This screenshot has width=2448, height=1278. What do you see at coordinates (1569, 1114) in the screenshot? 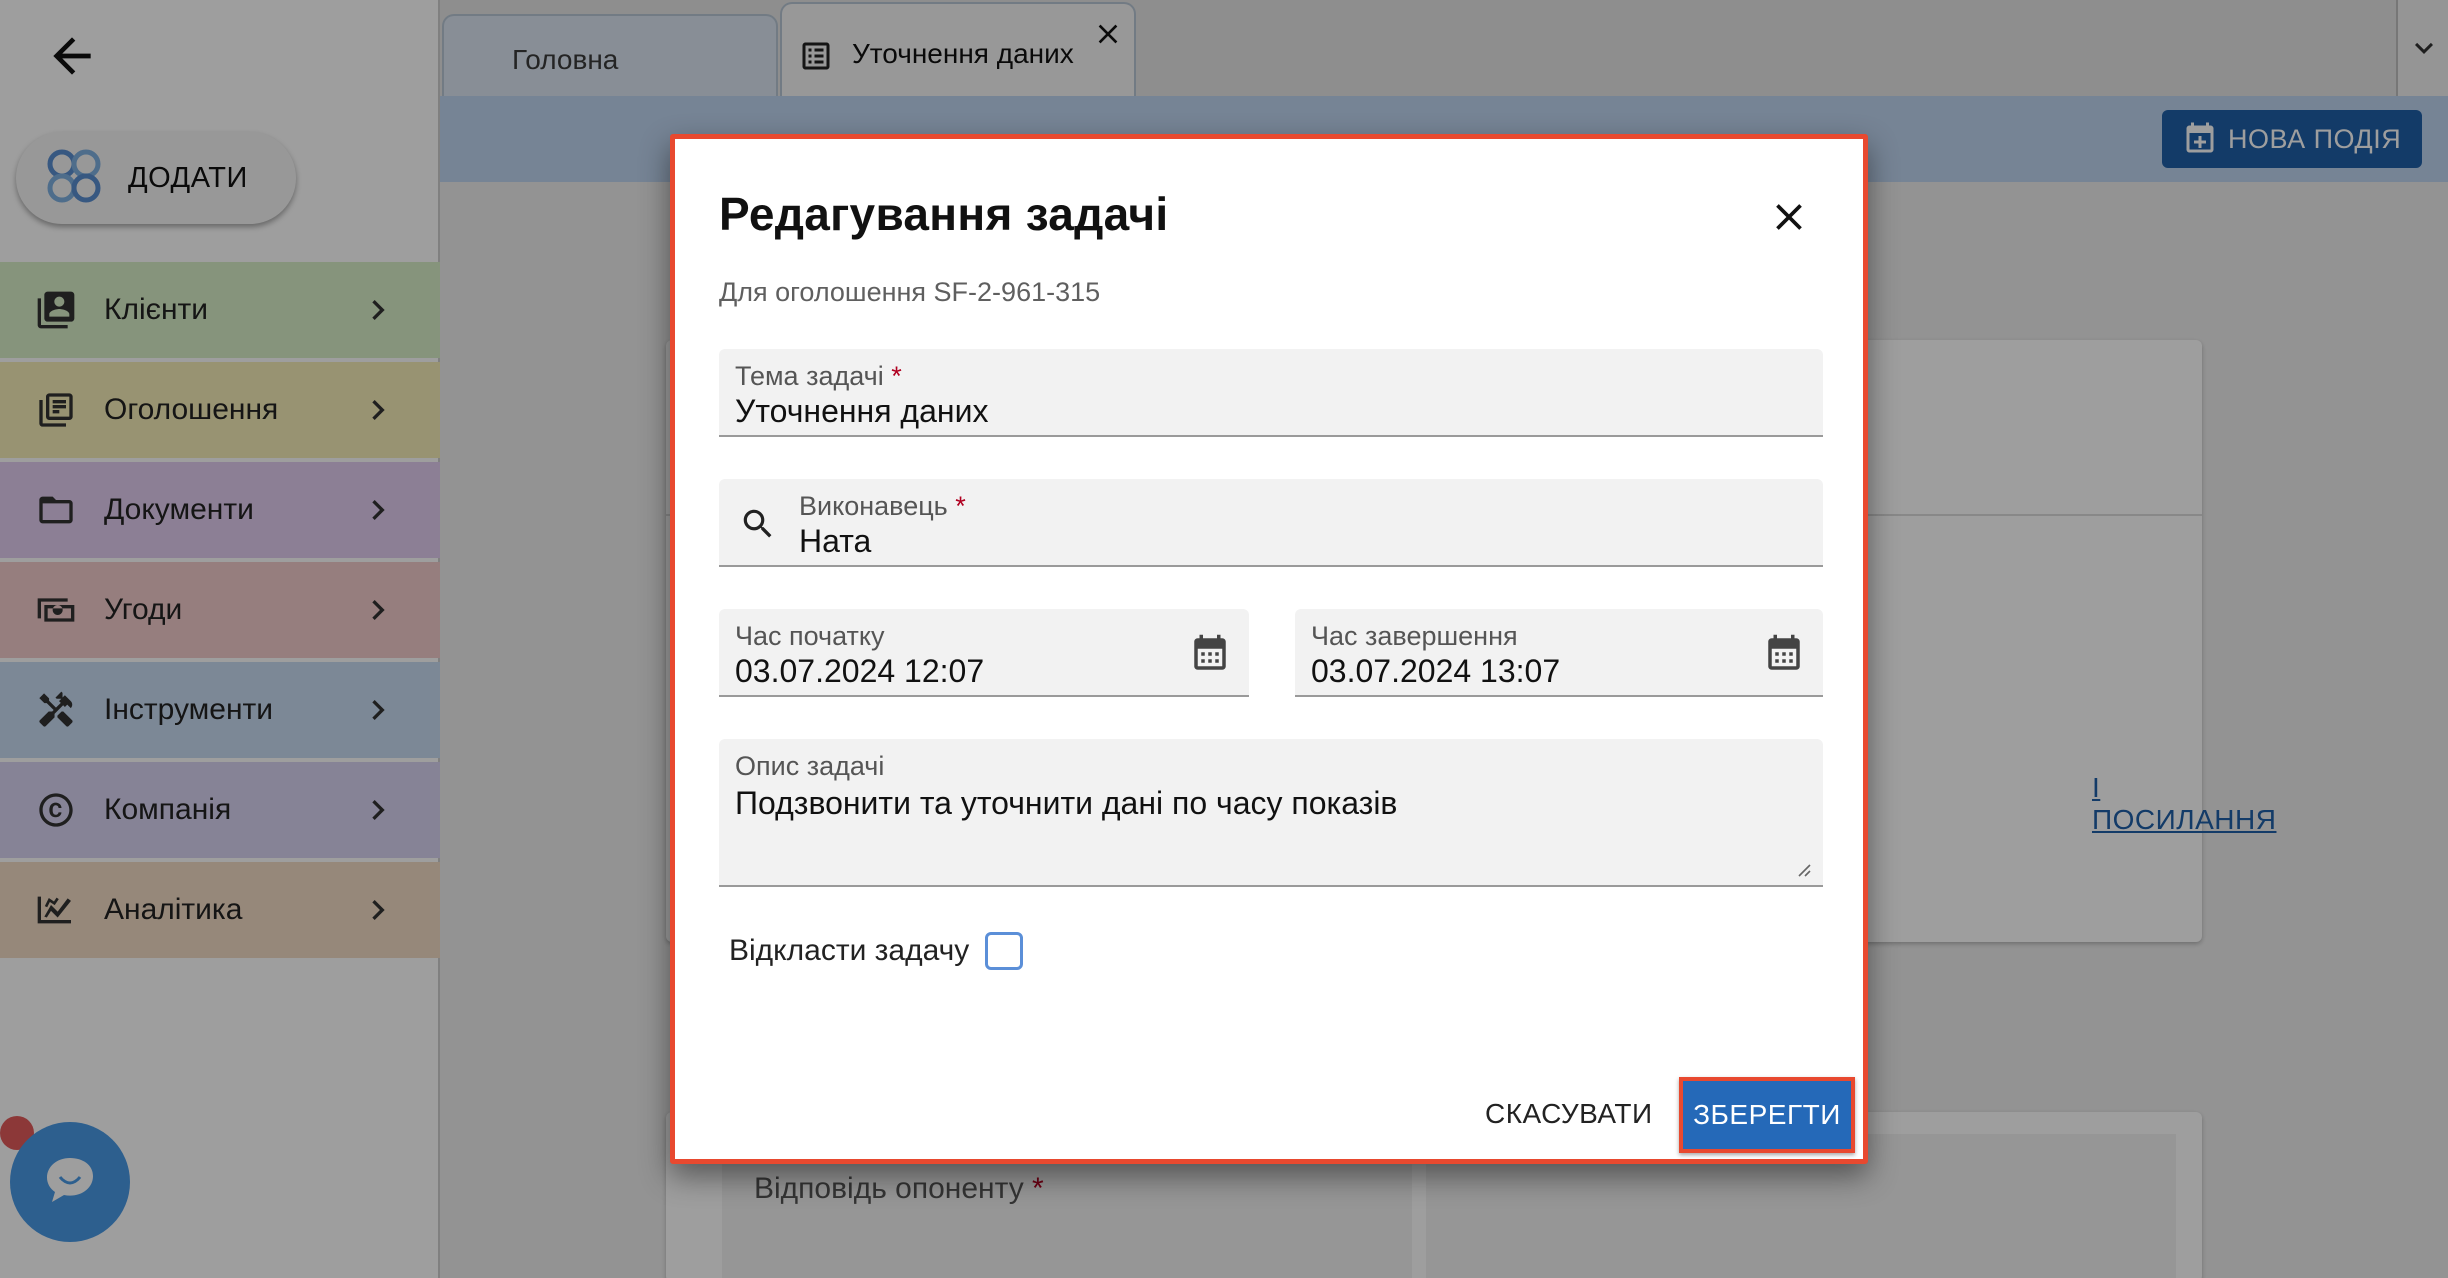
I see `cancel-button: СКАСУВАТИ` at bounding box center [1569, 1114].